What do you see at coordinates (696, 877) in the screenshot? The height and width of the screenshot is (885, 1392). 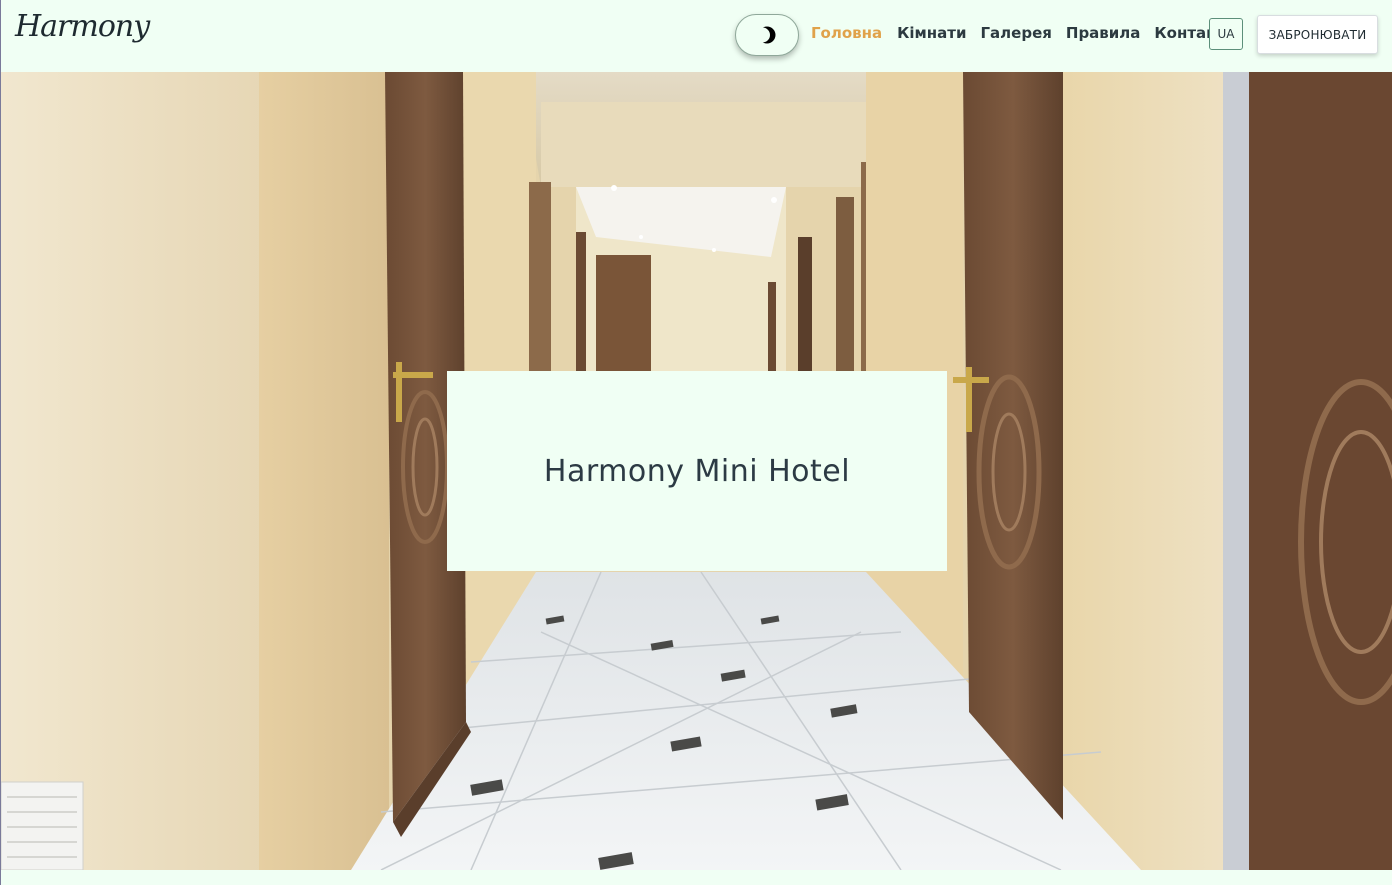 I see `bottom-strip` at bounding box center [696, 877].